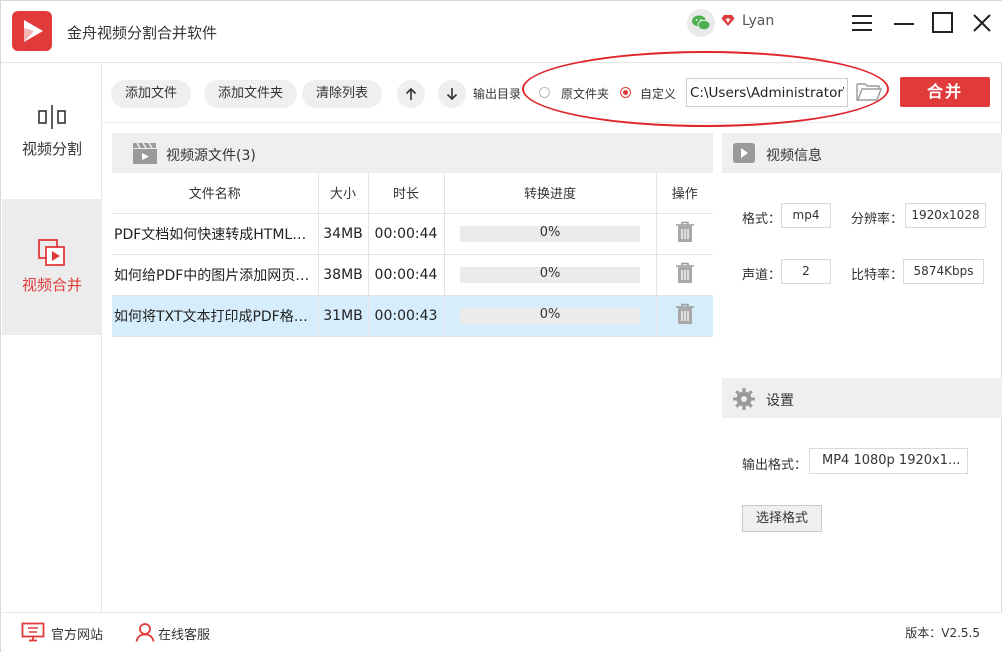 This screenshot has width=1002, height=652. Describe the element at coordinates (794, 156) in the screenshot. I see `video-info-title: 视频信息` at that location.